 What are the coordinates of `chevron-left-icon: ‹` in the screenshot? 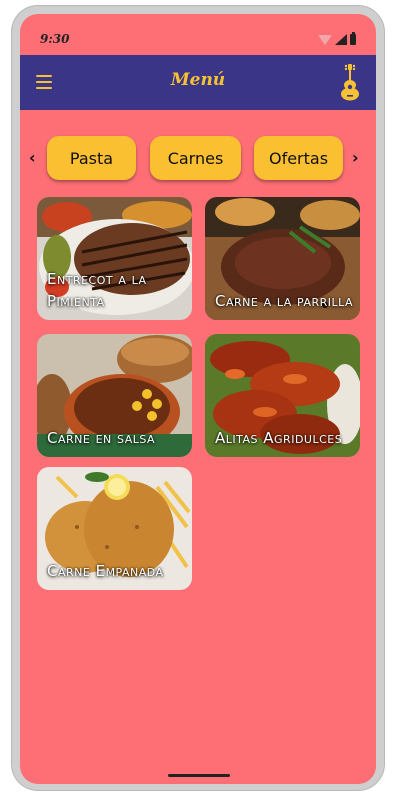 It's located at (32, 157).